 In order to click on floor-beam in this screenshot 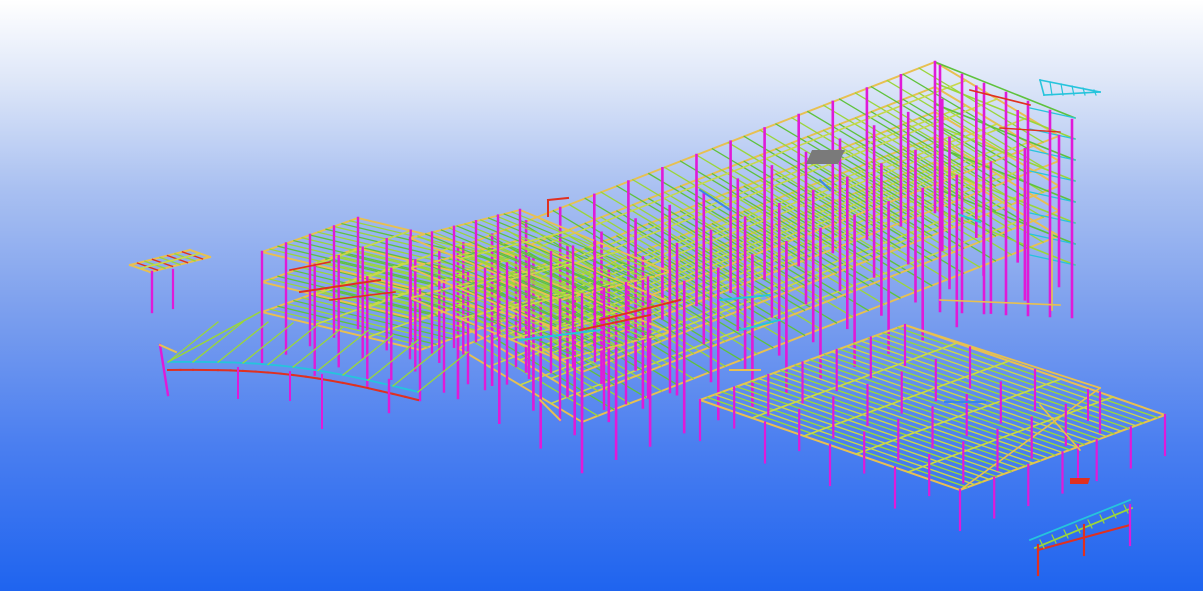, I will do `click(349, 328)`.